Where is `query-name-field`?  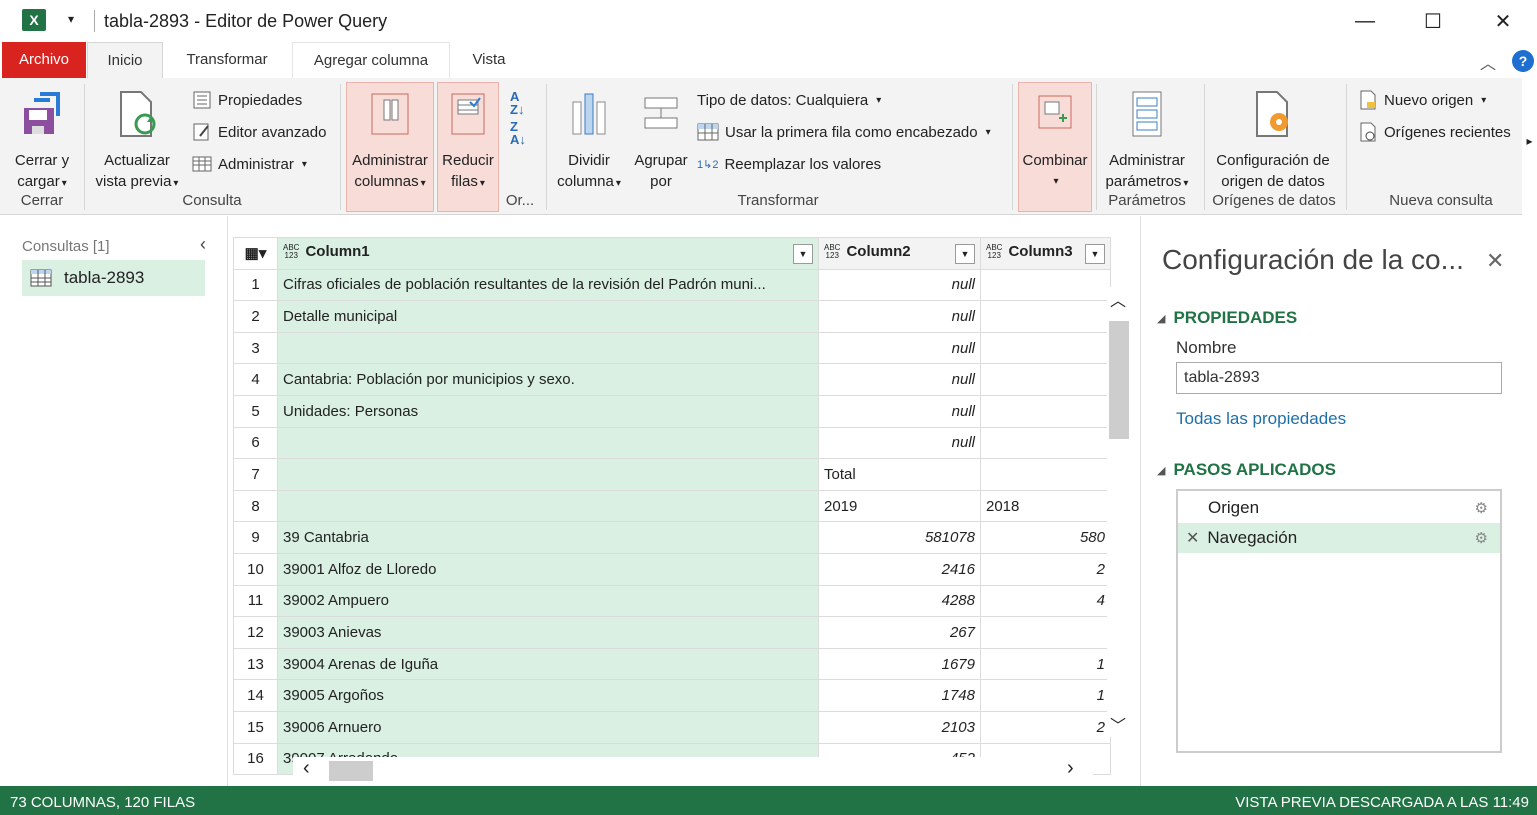
query-name-field is located at coordinates (1339, 378).